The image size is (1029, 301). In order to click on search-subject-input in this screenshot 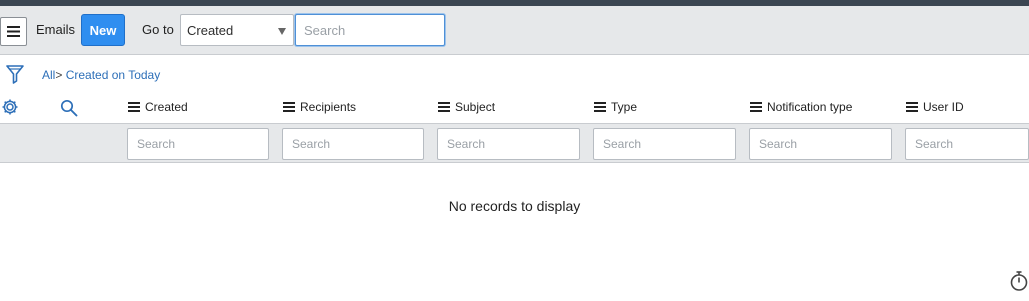, I will do `click(508, 144)`.